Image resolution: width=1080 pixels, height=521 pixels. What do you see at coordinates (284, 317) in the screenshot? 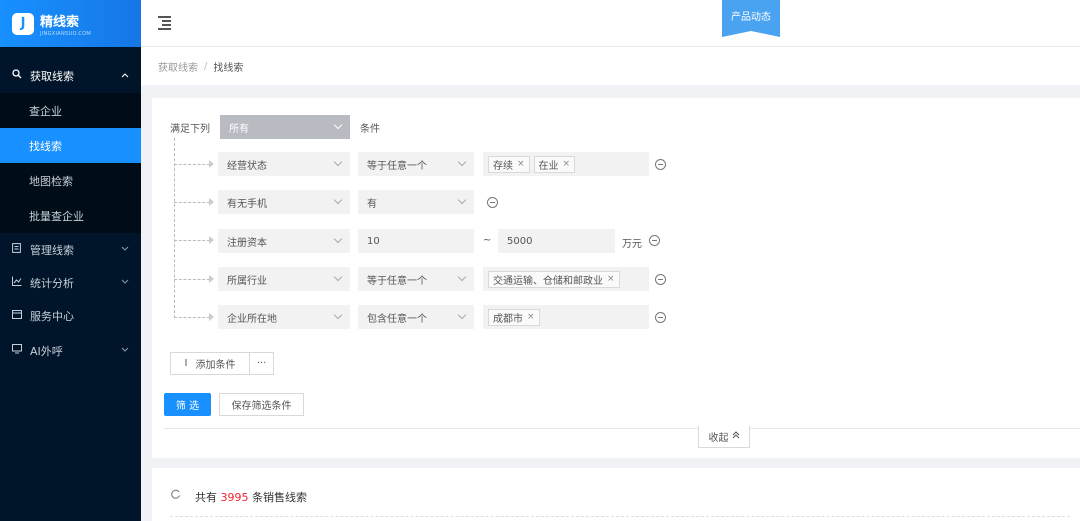
I see `condition-field-select: 企业所在地` at bounding box center [284, 317].